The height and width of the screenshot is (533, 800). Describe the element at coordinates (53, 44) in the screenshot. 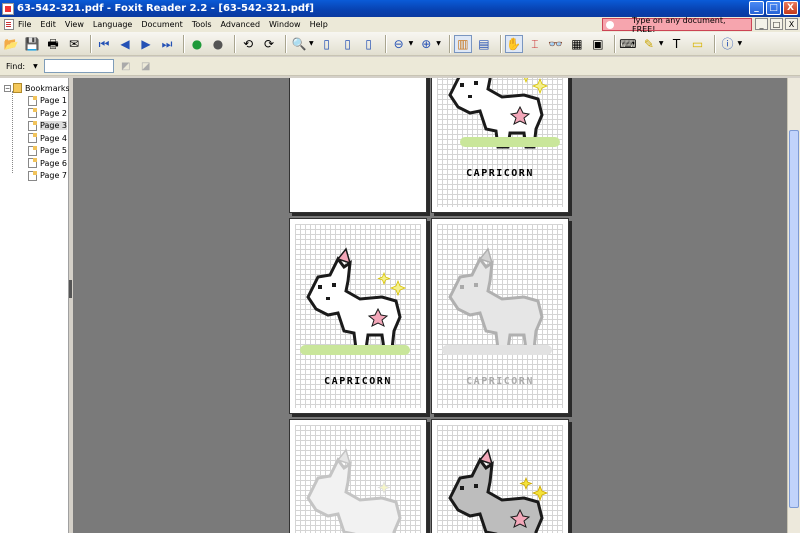

I see `print-icon: 🖶` at that location.